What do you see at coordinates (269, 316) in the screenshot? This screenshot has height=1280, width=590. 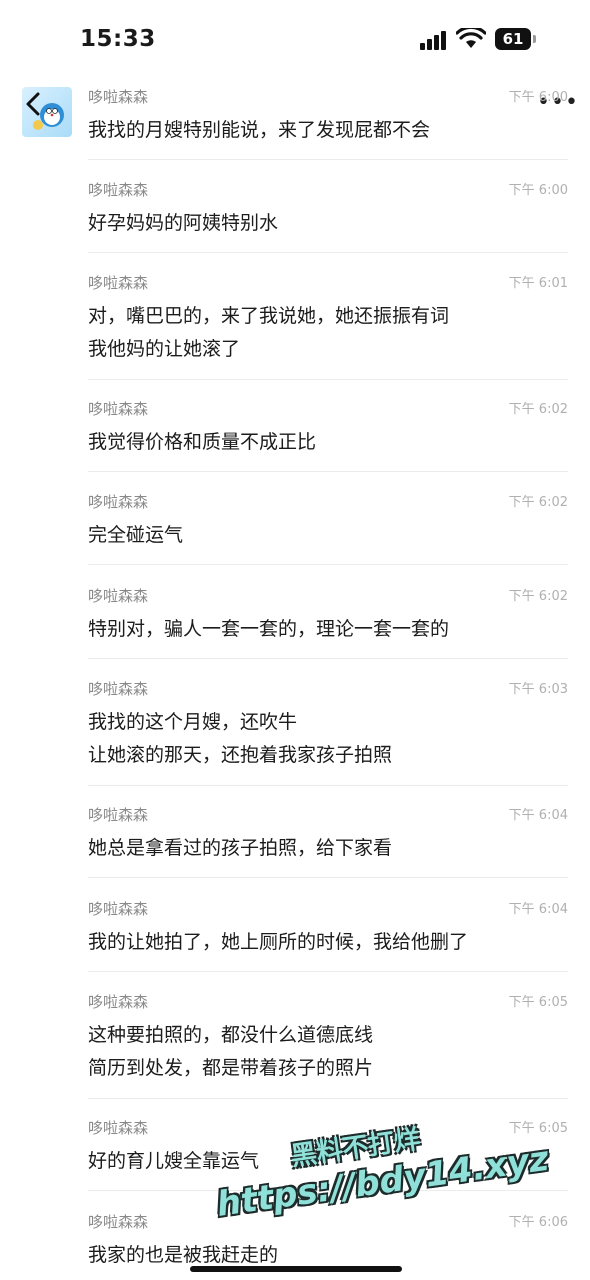 I see `message-line: 对，嘴巴巴的，来了我说她，她还振振有词` at bounding box center [269, 316].